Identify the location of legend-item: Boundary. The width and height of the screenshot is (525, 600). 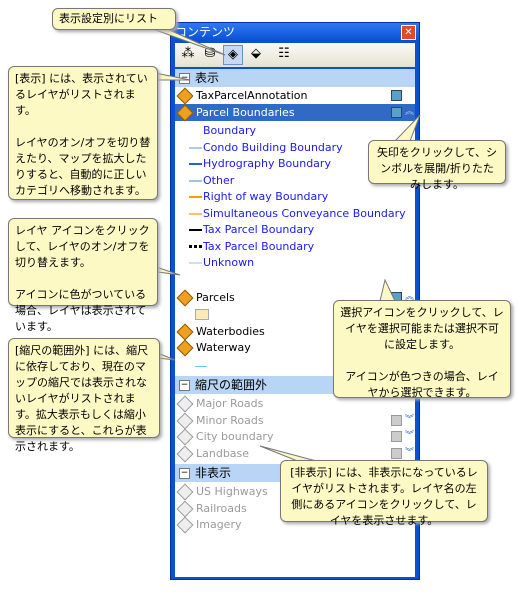
(222, 131).